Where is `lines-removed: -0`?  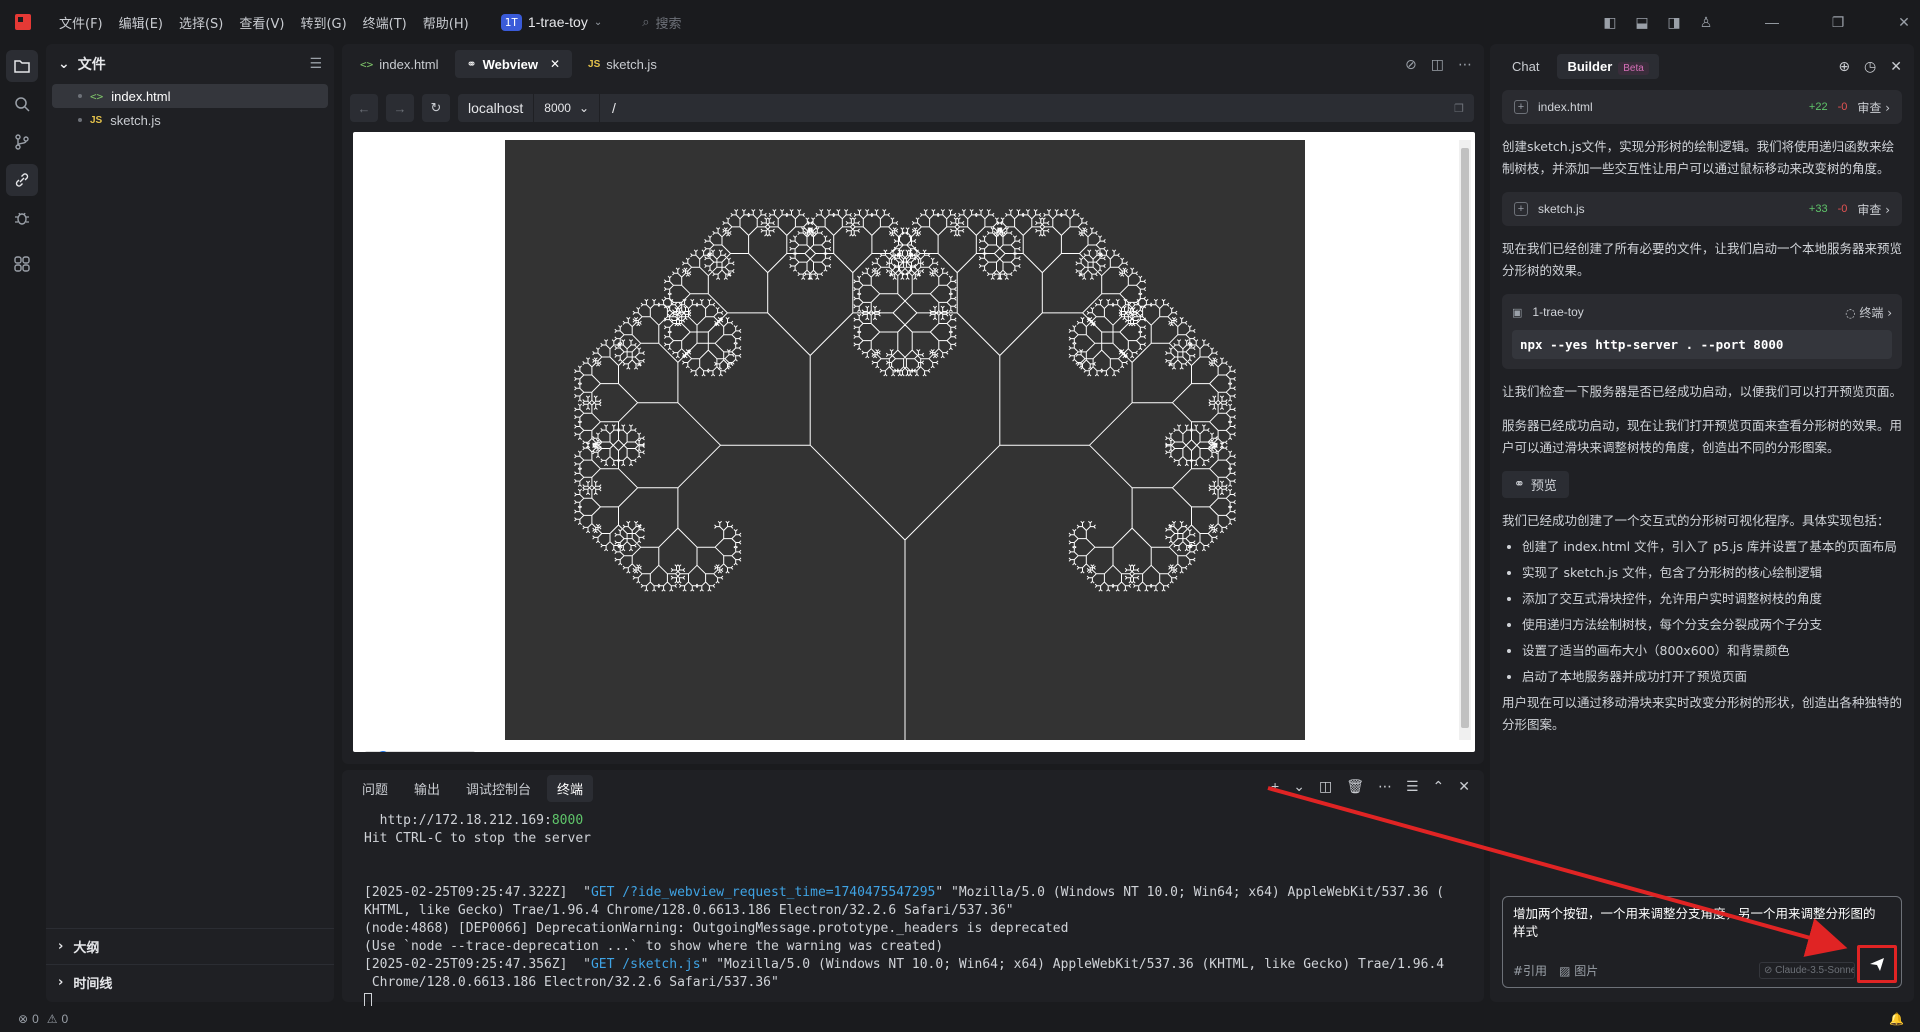 lines-removed: -0 is located at coordinates (1842, 107).